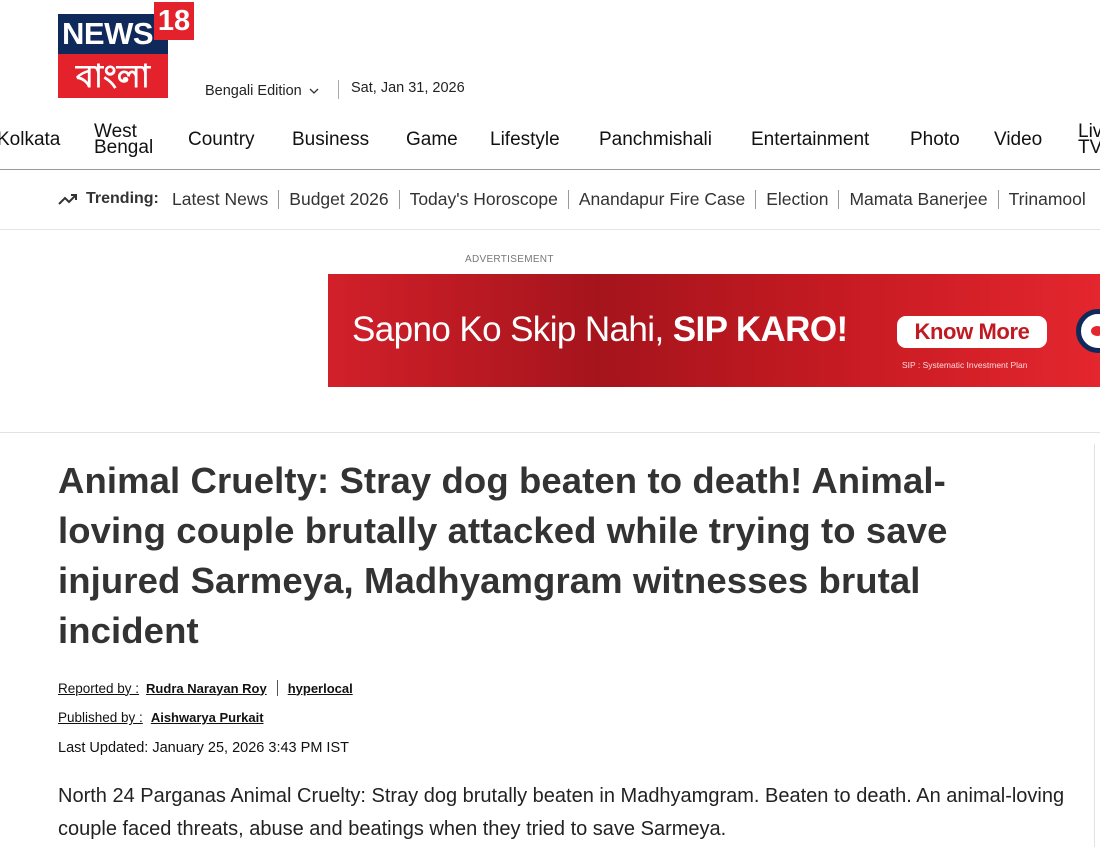 The width and height of the screenshot is (1100, 847). Describe the element at coordinates (99, 688) in the screenshot. I see `reported-by-label: Reported by :` at that location.